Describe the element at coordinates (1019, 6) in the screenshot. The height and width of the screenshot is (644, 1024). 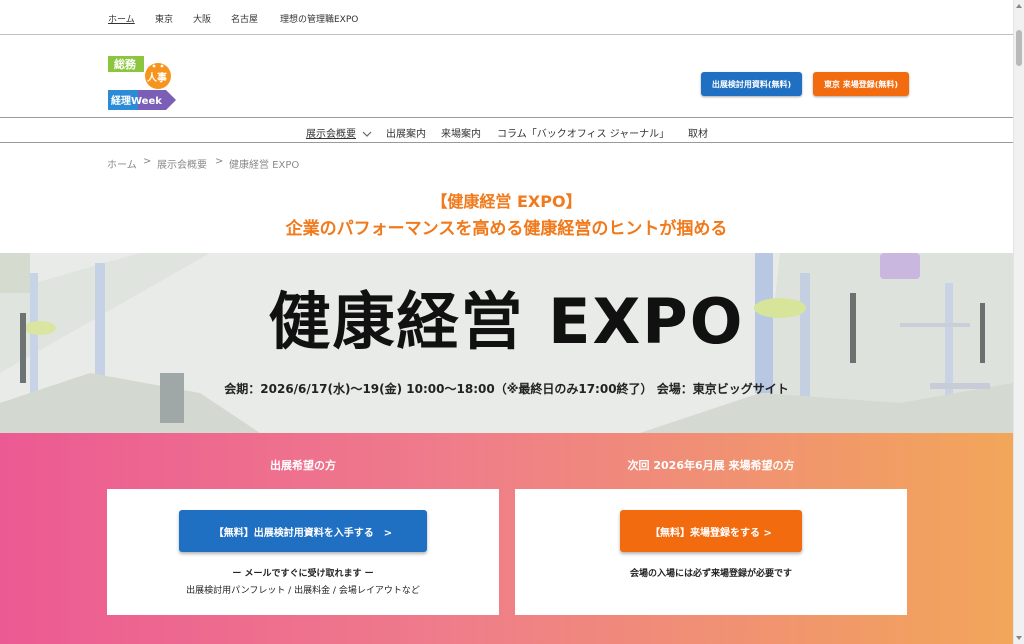
I see `scroll-up-arrow-icon` at that location.